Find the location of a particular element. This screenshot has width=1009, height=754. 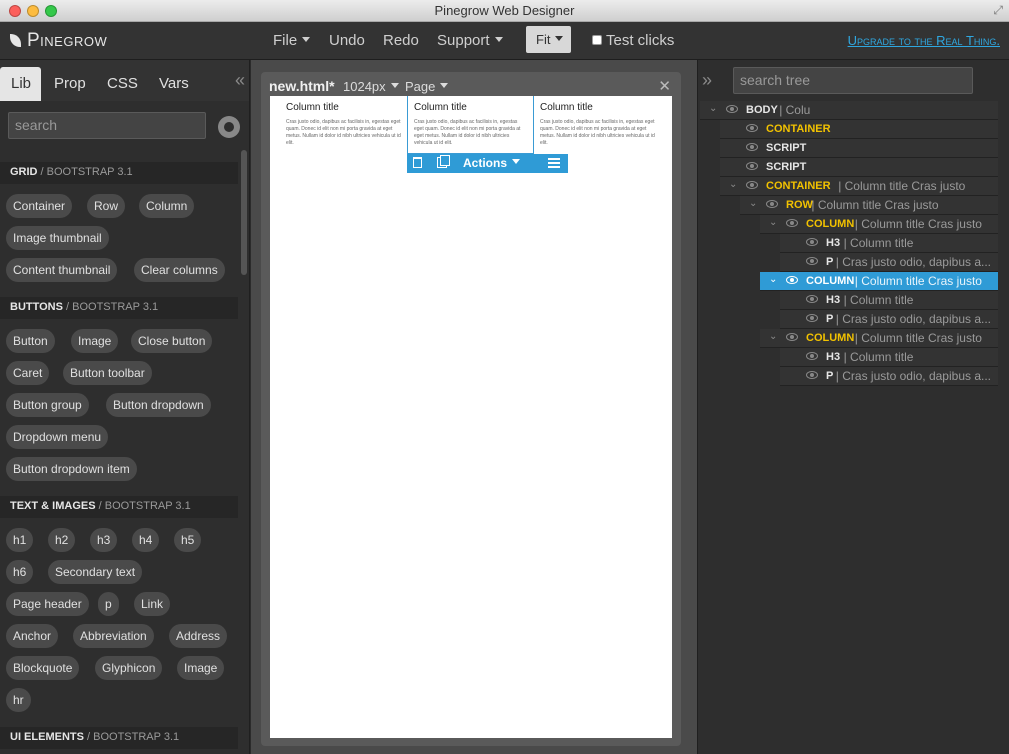

lib-item-button-toolbar: Button toolbar is located at coordinates (107, 373).